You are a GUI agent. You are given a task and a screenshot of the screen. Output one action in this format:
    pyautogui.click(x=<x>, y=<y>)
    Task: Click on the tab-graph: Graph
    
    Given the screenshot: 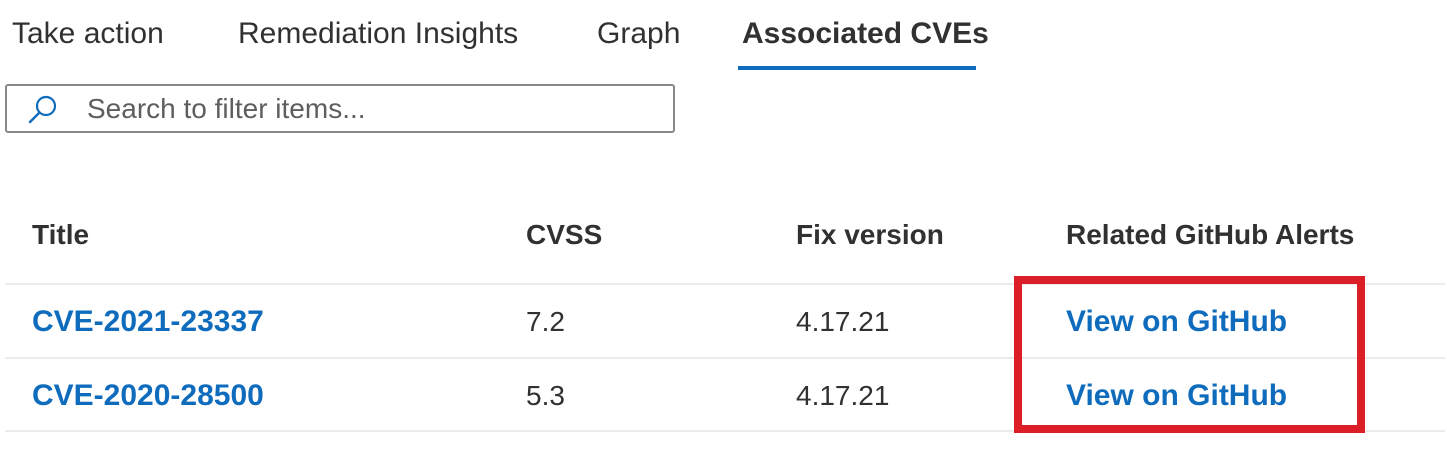 What is the action you would take?
    pyautogui.click(x=638, y=34)
    